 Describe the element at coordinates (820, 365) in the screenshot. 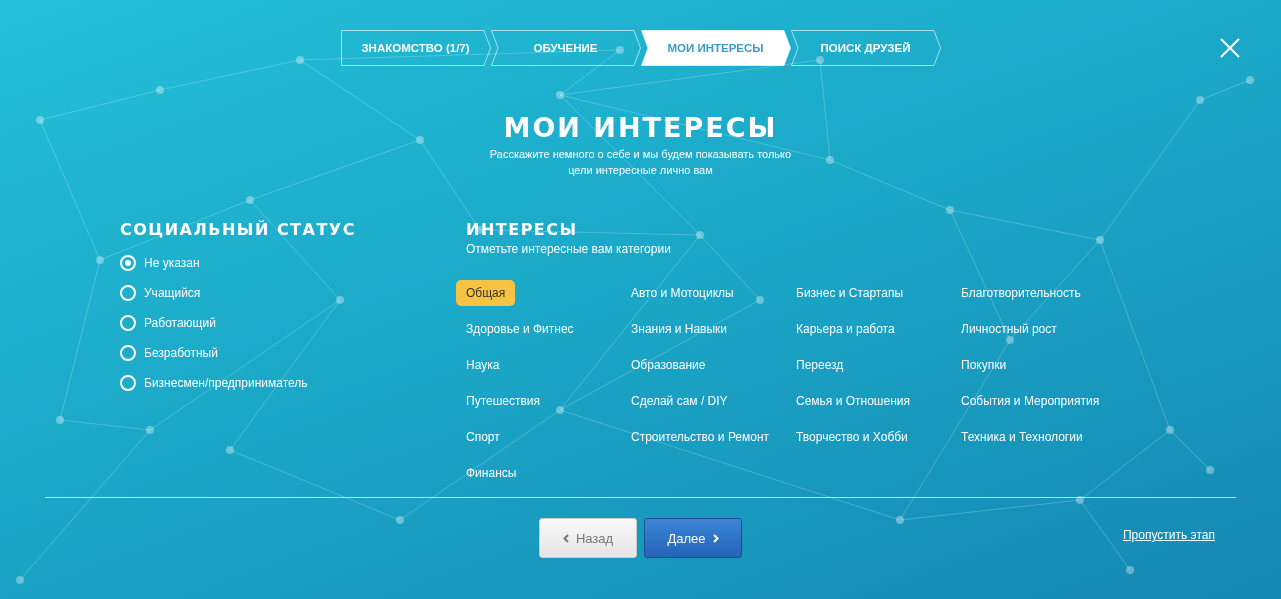

I see `category-tag: Переезд` at that location.